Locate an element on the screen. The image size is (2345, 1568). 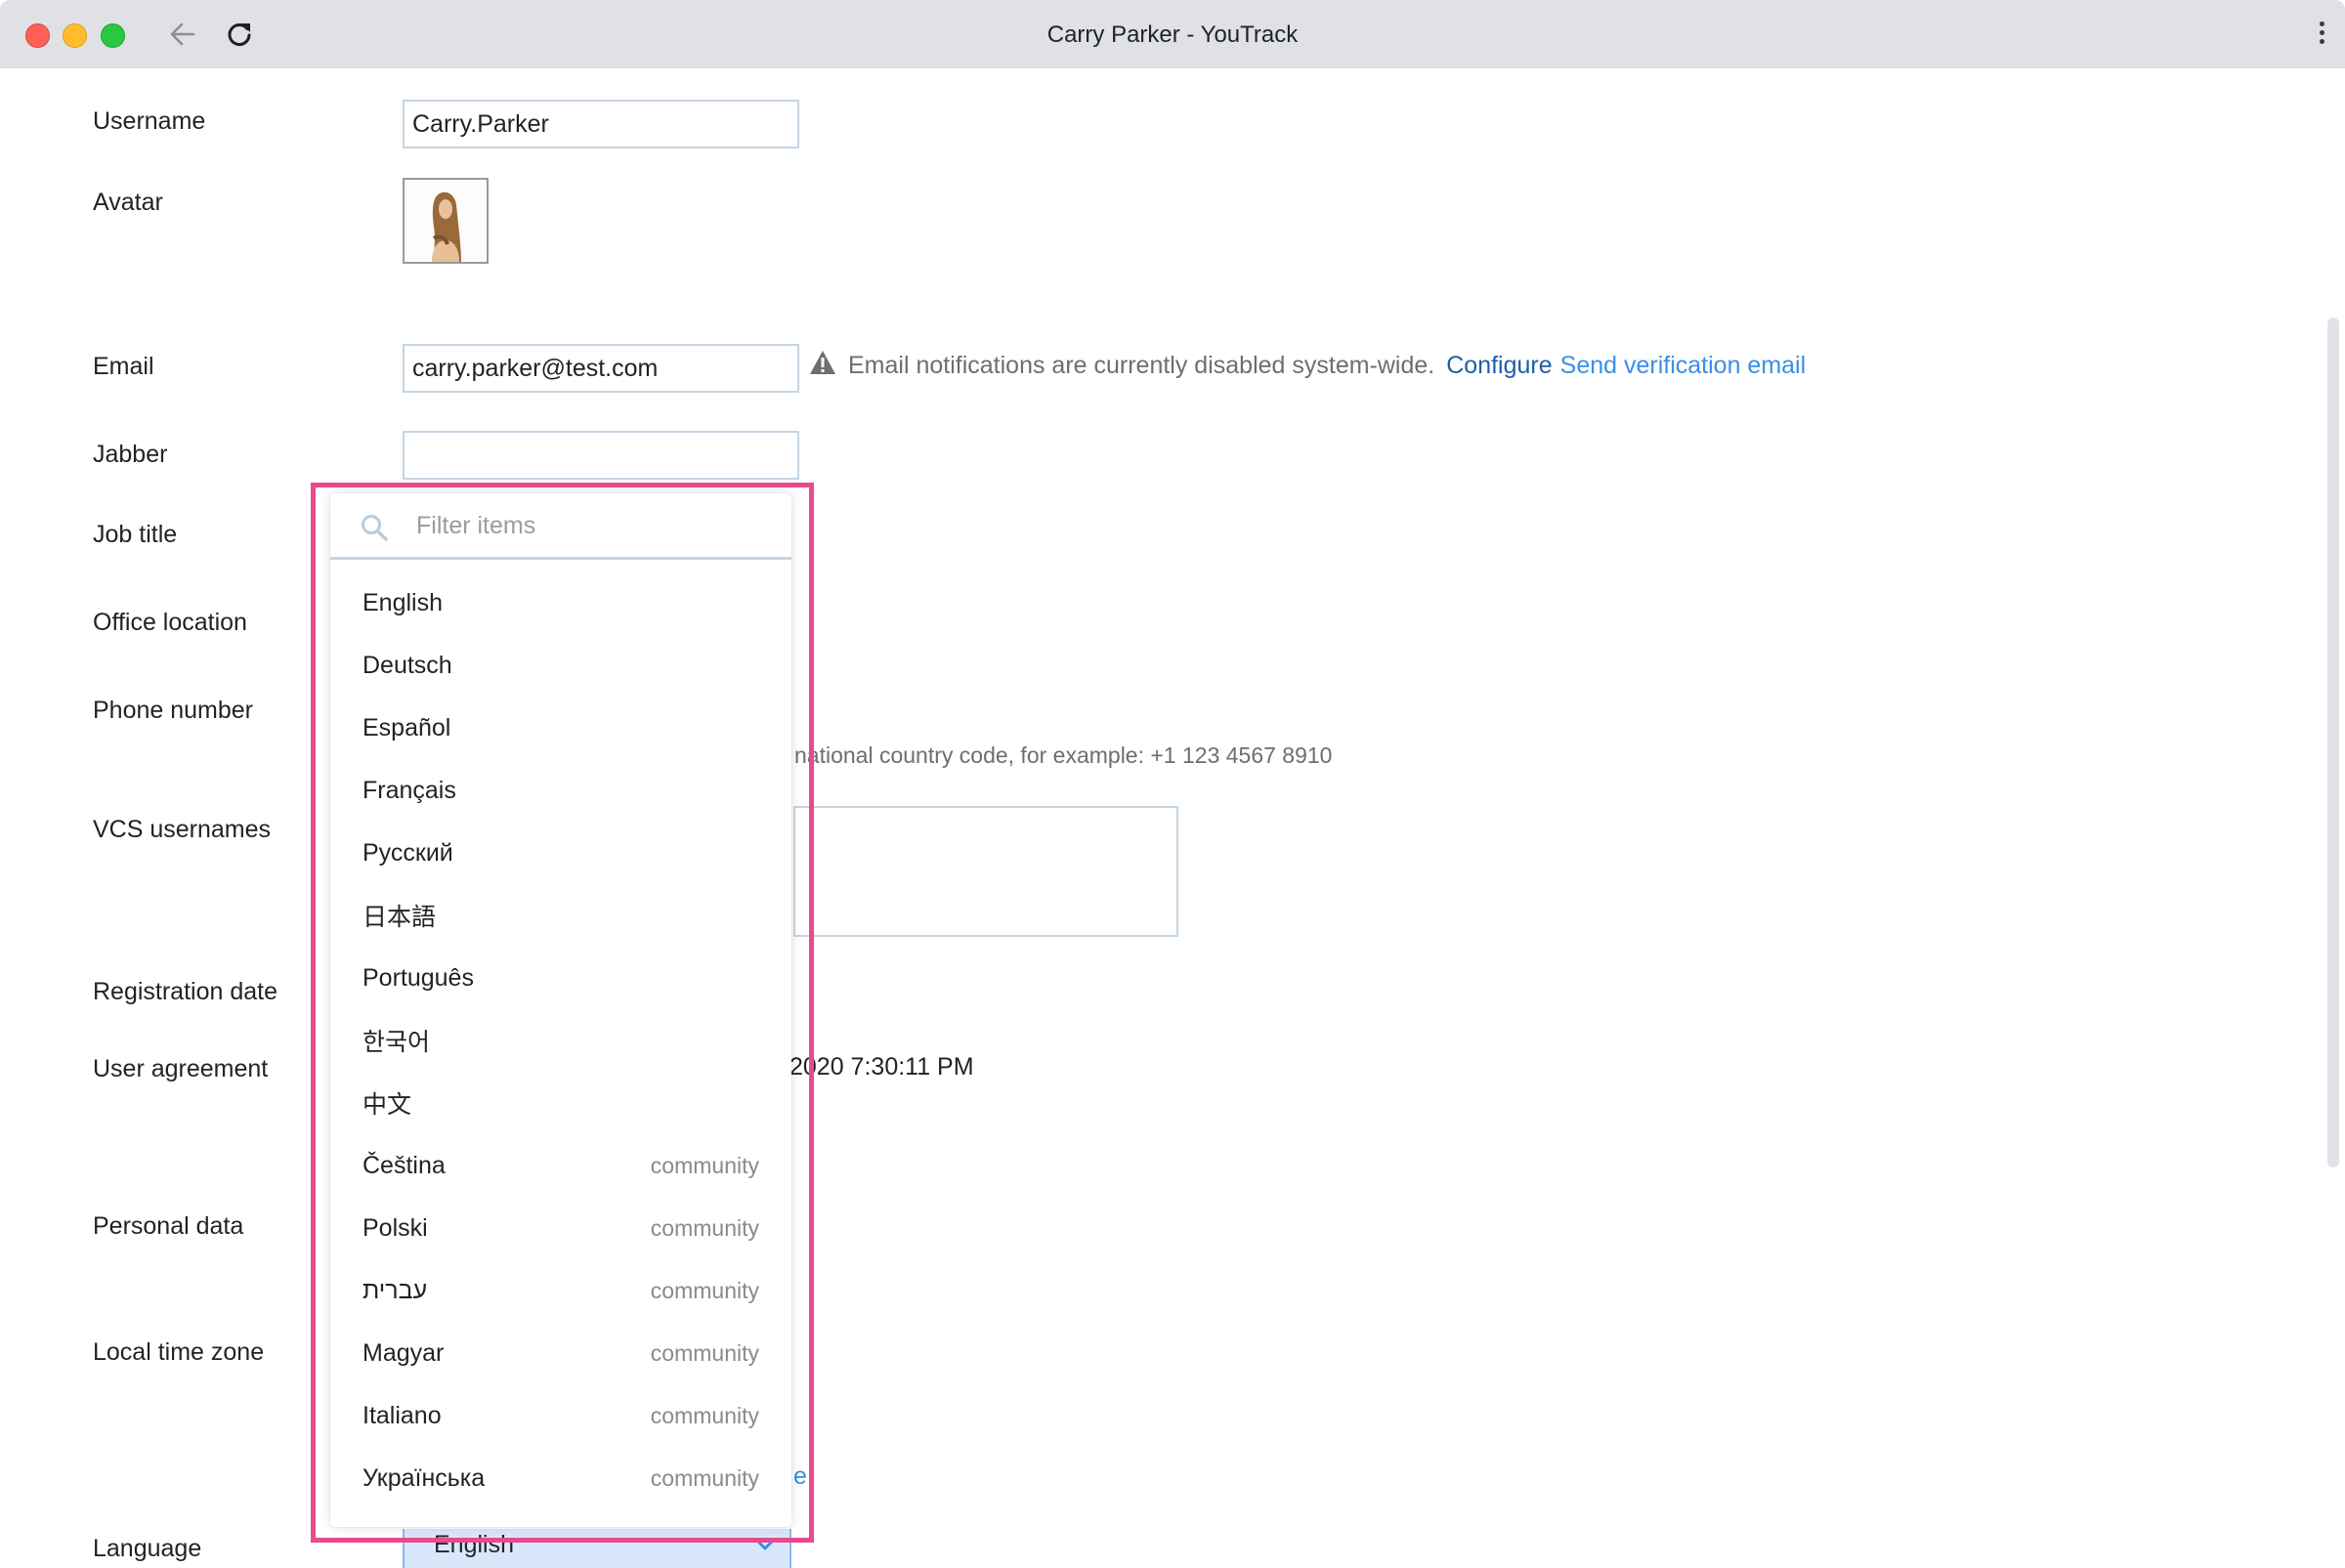
search-icon is located at coordinates (374, 530).